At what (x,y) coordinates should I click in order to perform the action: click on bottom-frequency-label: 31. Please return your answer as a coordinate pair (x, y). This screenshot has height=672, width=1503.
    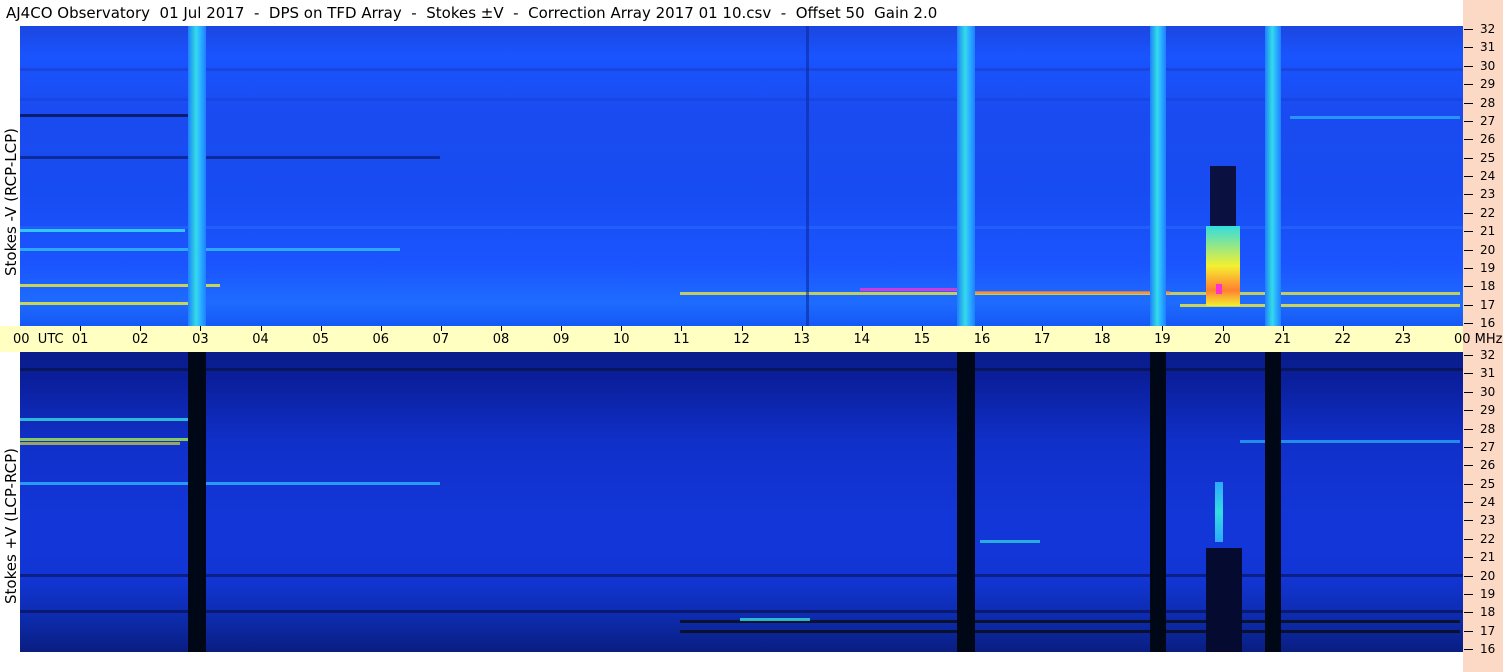
    Looking at the image, I should click on (1488, 373).